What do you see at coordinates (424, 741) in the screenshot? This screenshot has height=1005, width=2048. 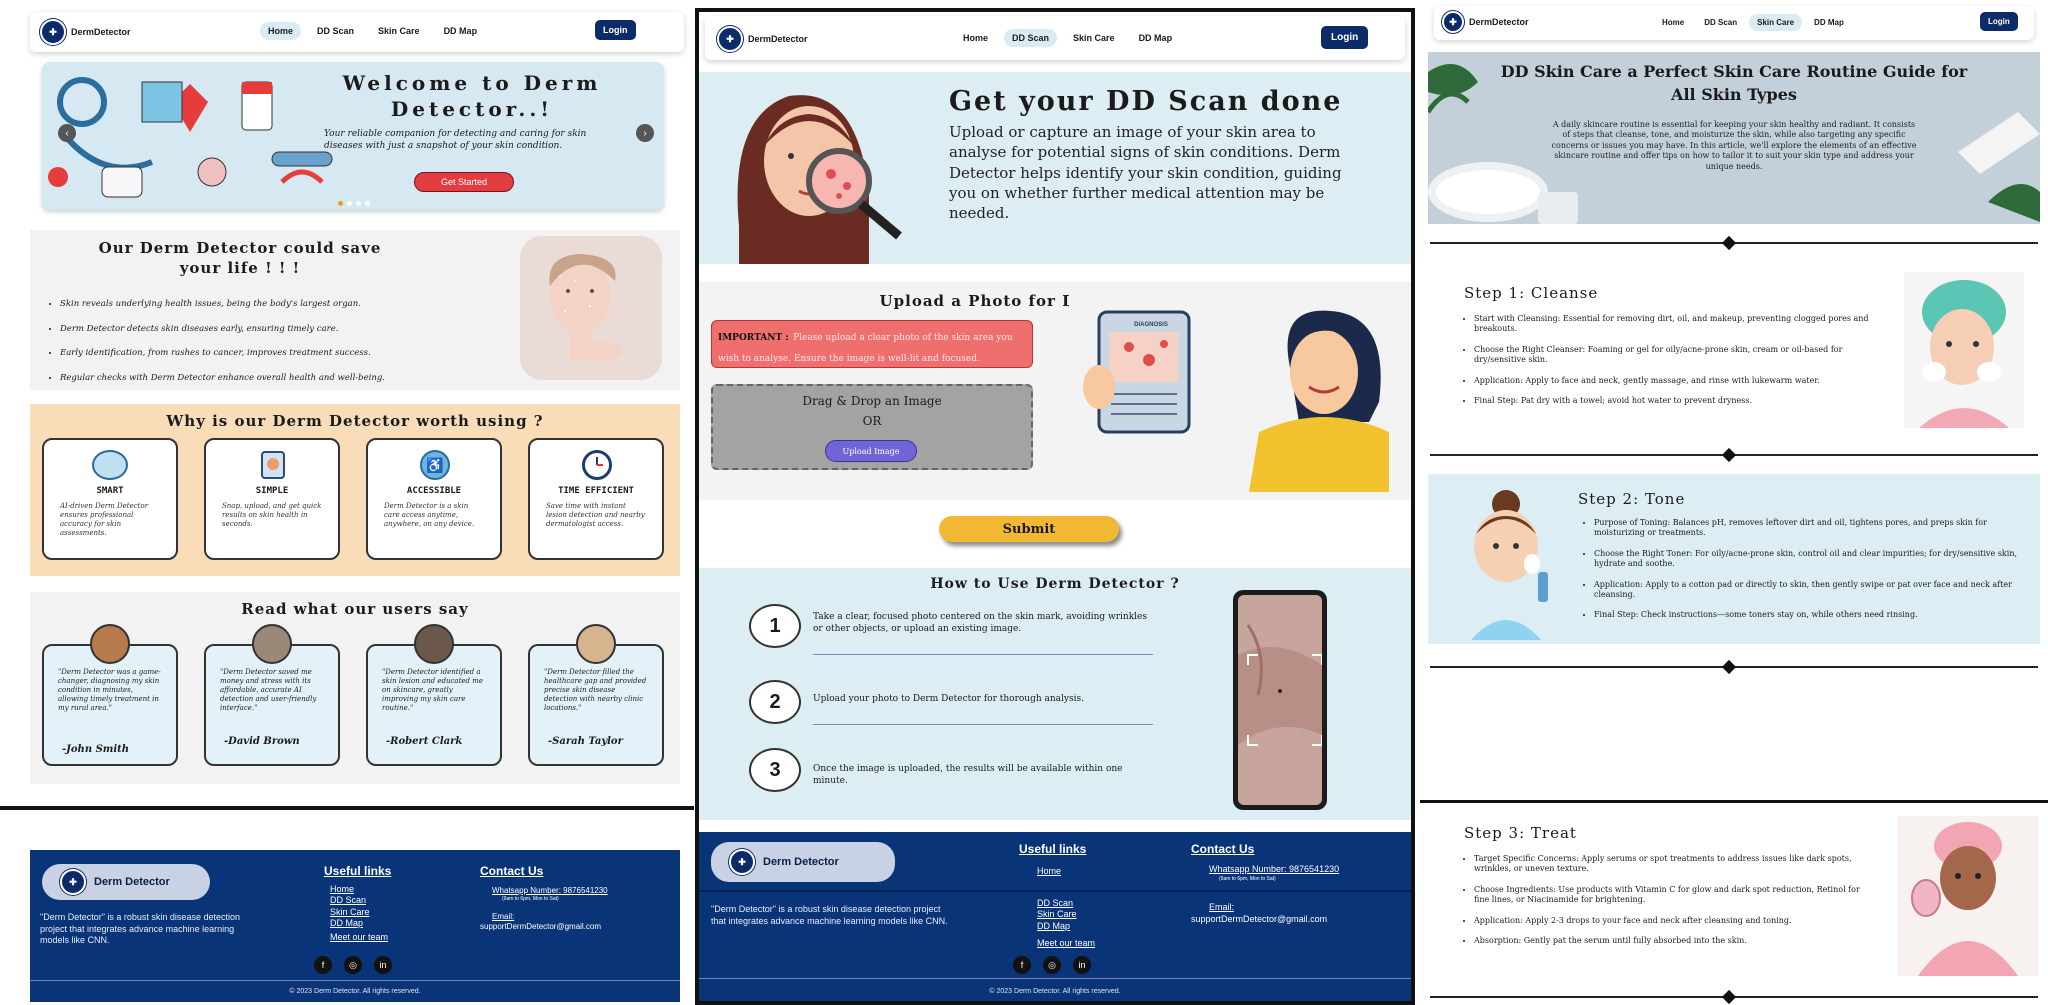 I see `reviewer-name: -Robert Clark` at bounding box center [424, 741].